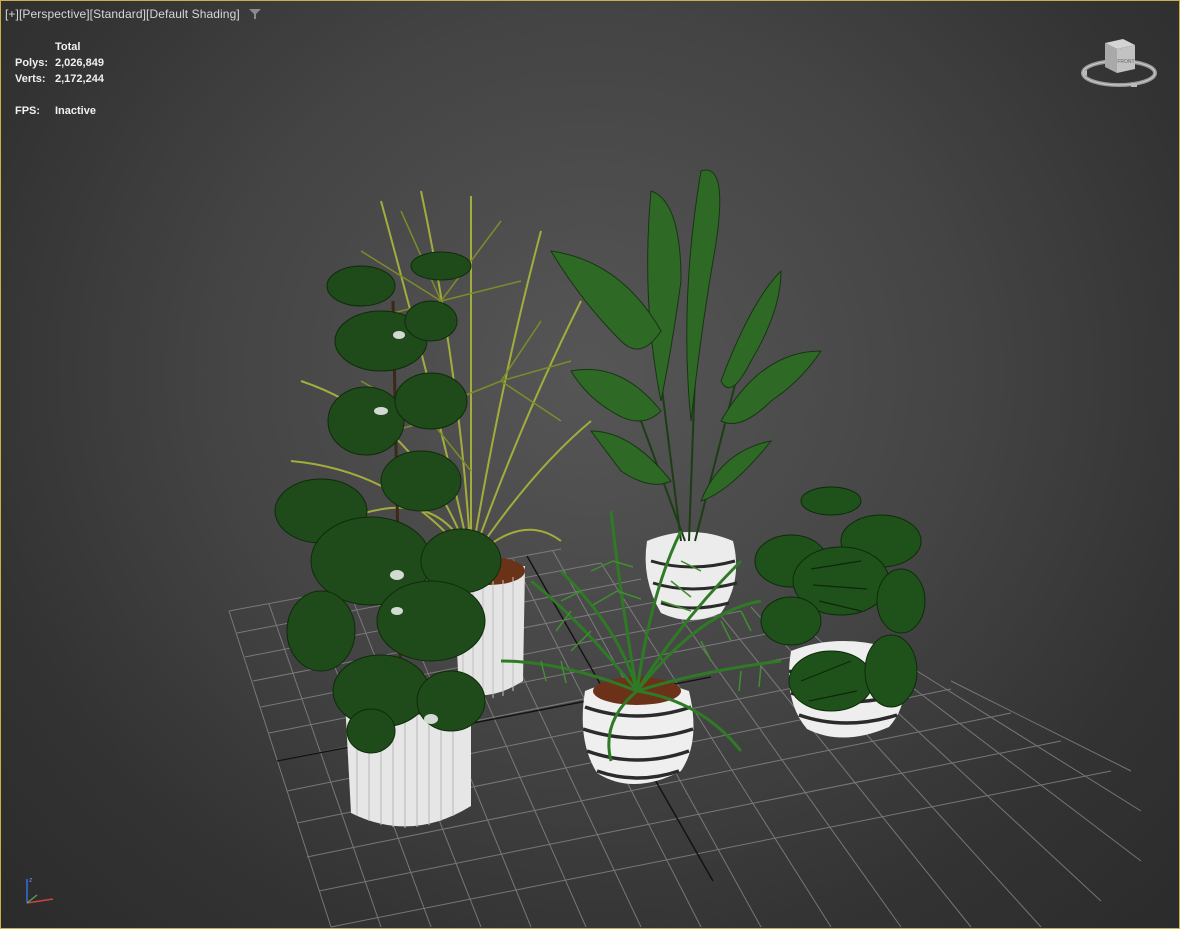 The width and height of the screenshot is (1180, 929). Describe the element at coordinates (12, 14) in the screenshot. I see `viewport-menu-general: [+]` at that location.